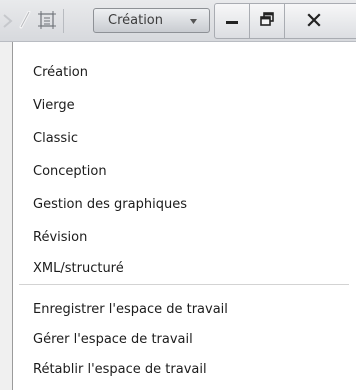 The image size is (356, 390). Describe the element at coordinates (184, 171) in the screenshot. I see `menu-item-conception: Conception` at that location.